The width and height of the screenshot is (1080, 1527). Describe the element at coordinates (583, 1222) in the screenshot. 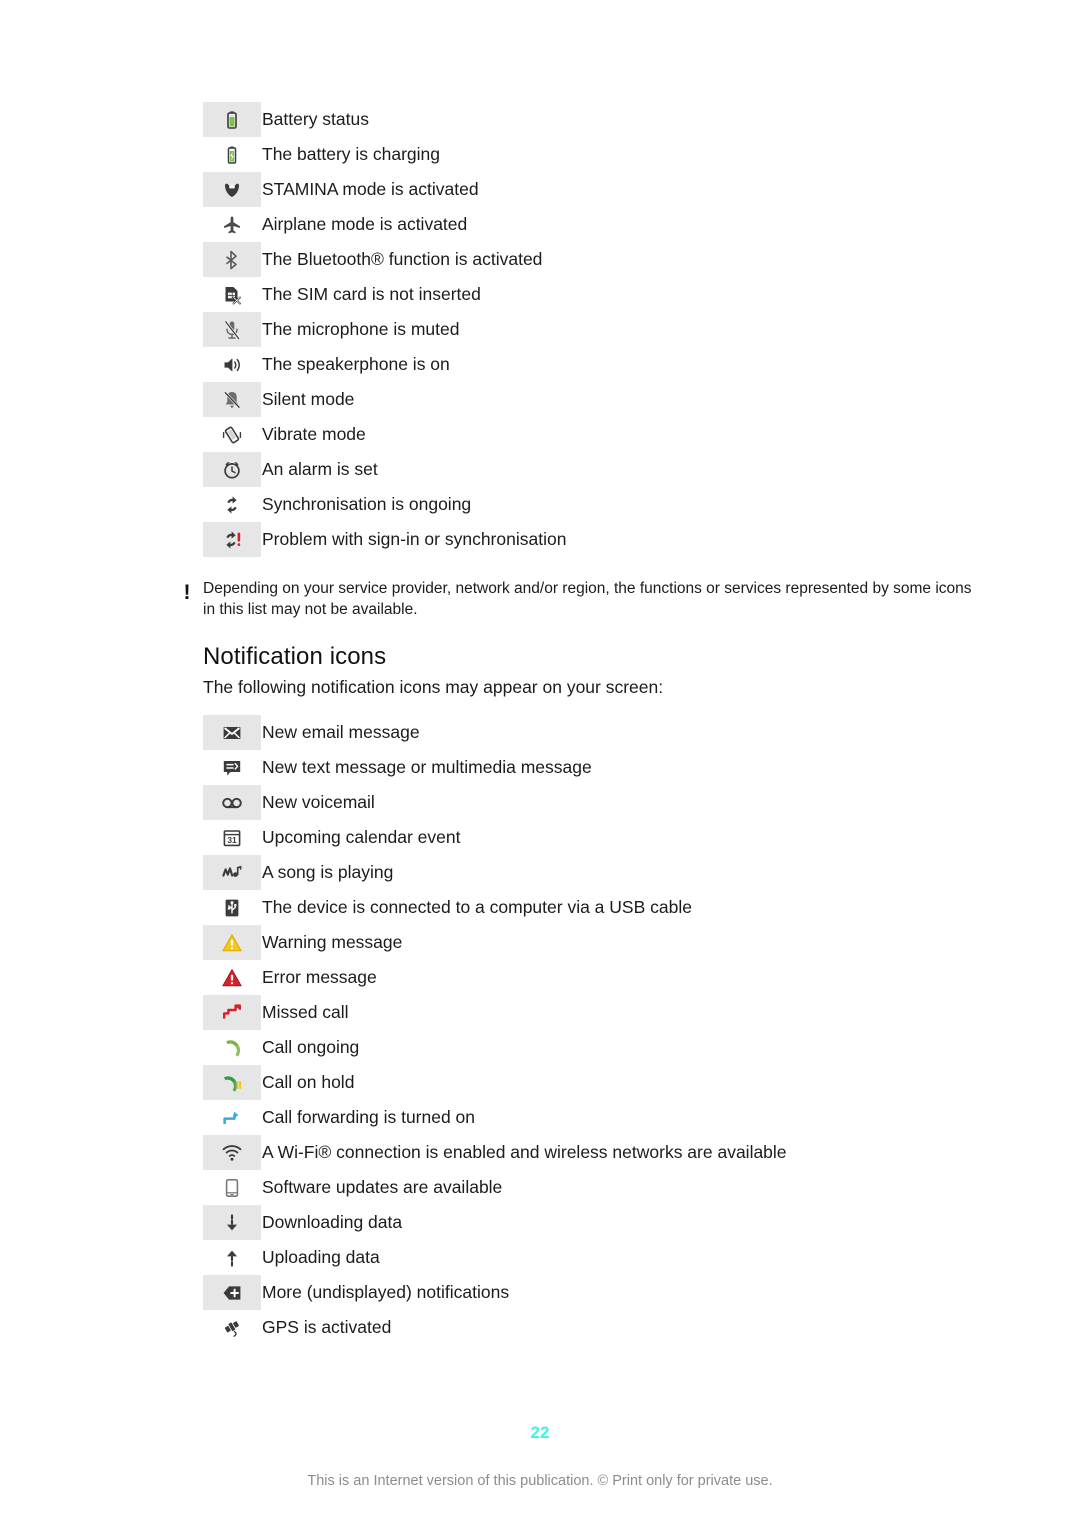

I see `icon-row: Downloading data` at that location.